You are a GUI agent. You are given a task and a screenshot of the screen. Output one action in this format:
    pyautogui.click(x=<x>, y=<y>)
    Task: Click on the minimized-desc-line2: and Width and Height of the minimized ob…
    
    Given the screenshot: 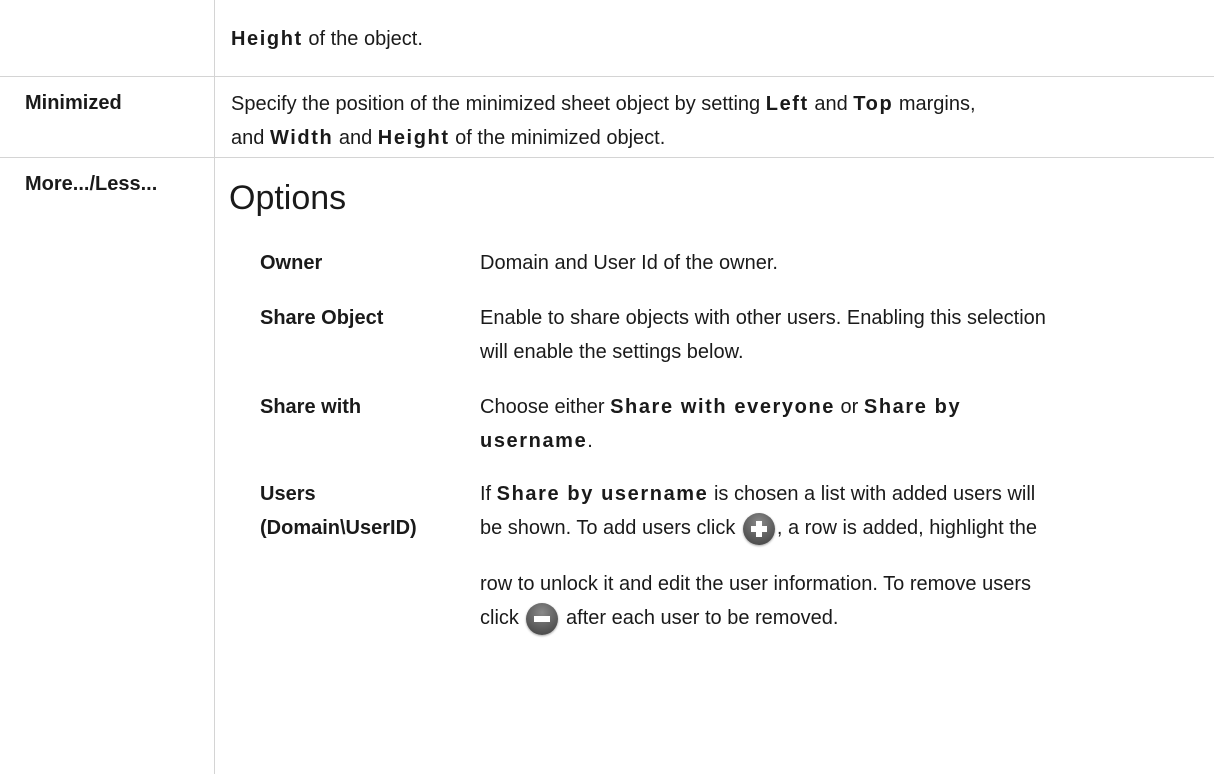 What is the action you would take?
    pyautogui.click(x=671, y=138)
    